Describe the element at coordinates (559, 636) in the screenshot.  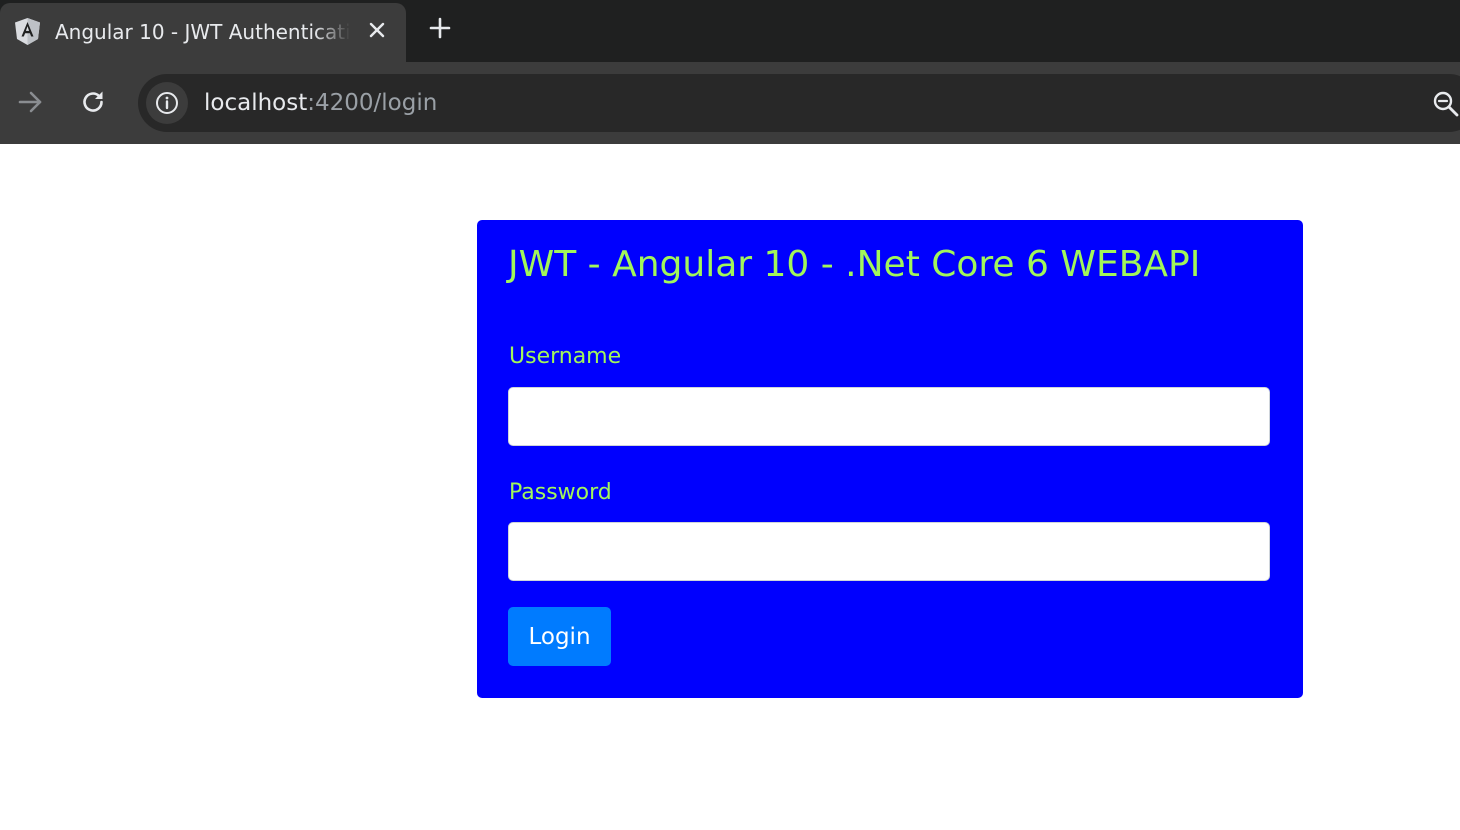
I see `login-button: Login` at that location.